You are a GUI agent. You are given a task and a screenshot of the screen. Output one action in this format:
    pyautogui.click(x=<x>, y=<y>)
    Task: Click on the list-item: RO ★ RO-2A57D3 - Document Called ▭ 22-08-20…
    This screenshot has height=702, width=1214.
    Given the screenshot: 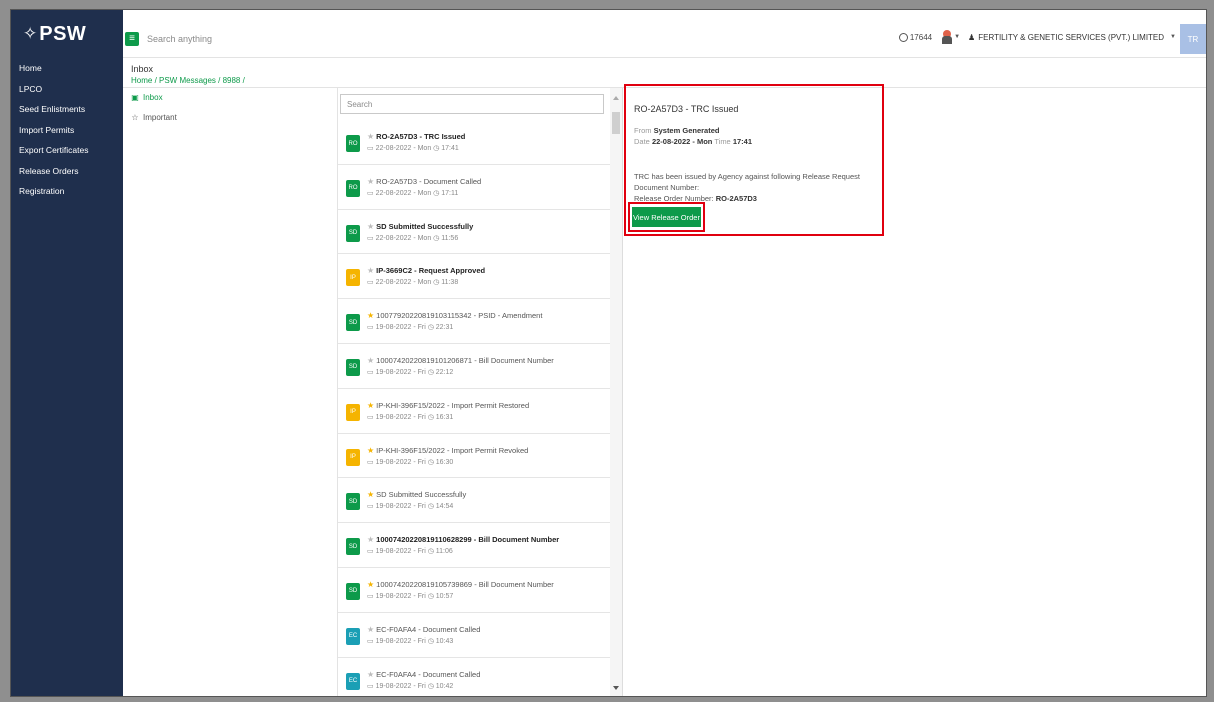 What is the action you would take?
    pyautogui.click(x=474, y=187)
    